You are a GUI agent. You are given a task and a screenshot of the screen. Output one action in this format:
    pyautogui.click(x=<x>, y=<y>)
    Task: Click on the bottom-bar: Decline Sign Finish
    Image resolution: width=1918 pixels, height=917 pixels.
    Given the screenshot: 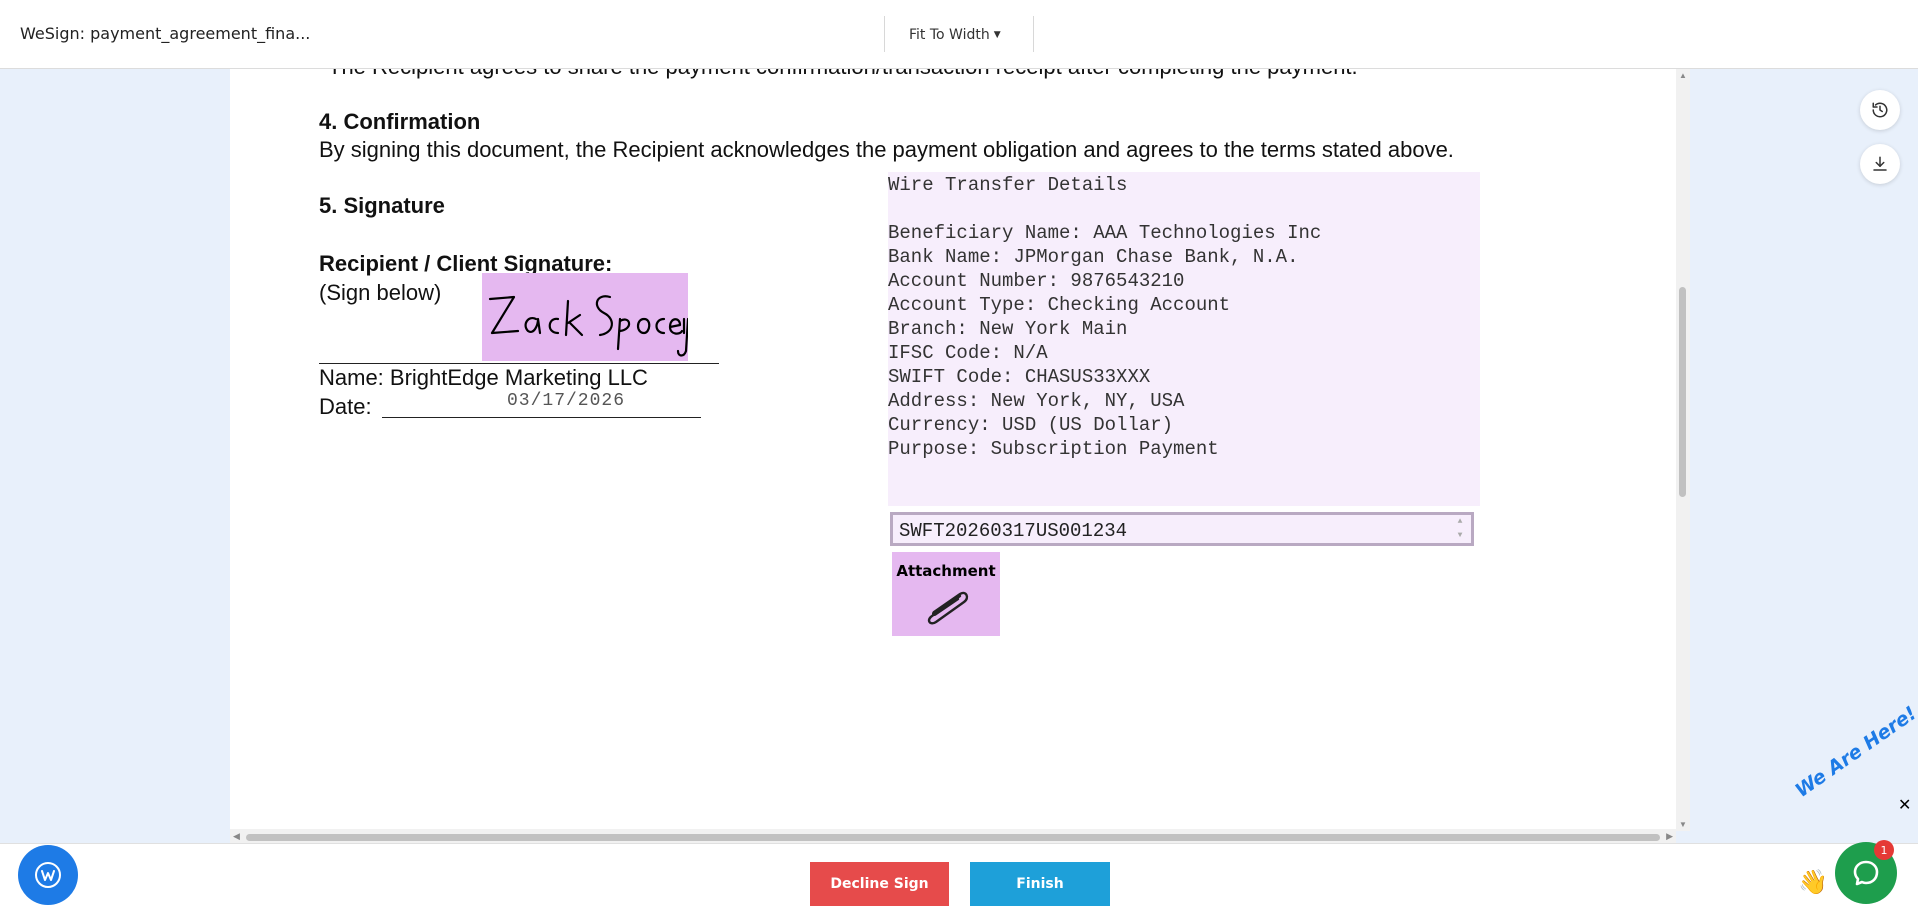 What is the action you would take?
    pyautogui.click(x=959, y=880)
    